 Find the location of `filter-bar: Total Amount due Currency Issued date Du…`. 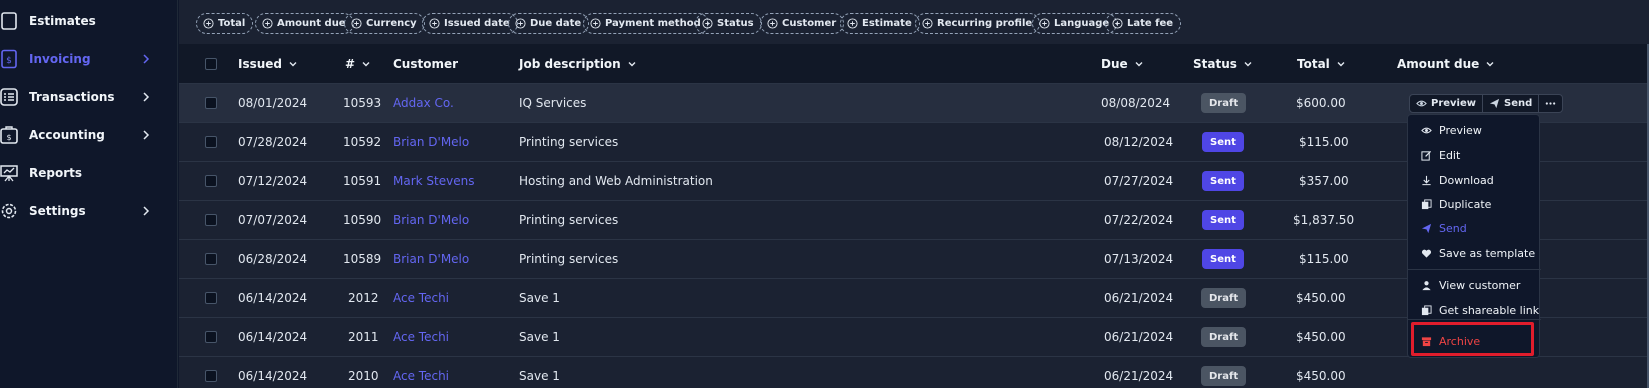

filter-bar: Total Amount due Currency Issued date Du… is located at coordinates (914, 22).